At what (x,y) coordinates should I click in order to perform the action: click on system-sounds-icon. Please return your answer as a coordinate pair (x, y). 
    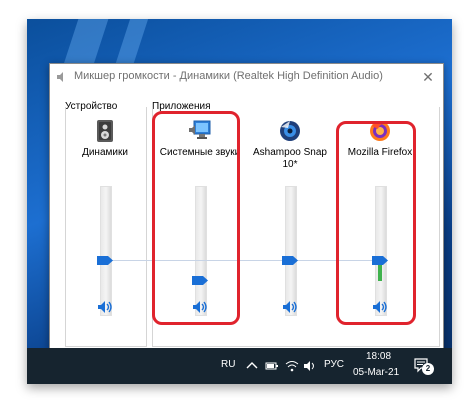
    Looking at the image, I should click on (200, 129).